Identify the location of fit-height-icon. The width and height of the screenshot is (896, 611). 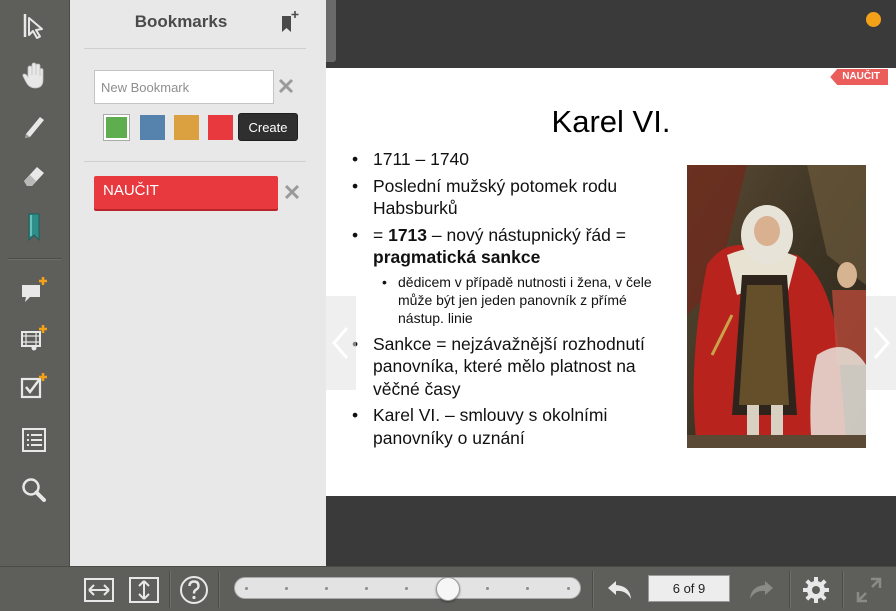
(144, 590).